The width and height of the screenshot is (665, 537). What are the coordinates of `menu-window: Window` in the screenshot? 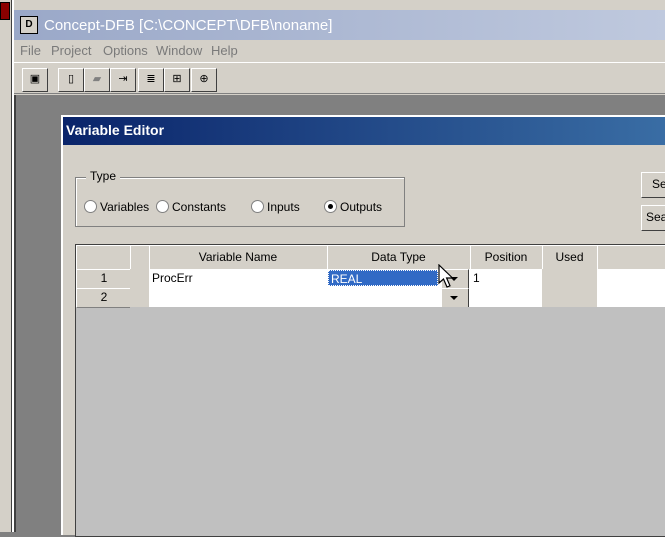 It's located at (179, 50).